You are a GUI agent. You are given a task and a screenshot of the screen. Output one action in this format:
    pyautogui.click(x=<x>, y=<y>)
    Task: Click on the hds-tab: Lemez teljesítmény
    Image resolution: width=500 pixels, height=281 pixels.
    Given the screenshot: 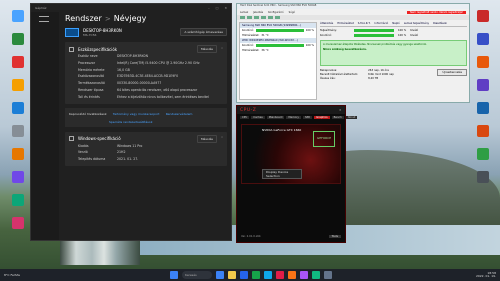 What is the action you would take?
    pyautogui.click(x=416, y=23)
    